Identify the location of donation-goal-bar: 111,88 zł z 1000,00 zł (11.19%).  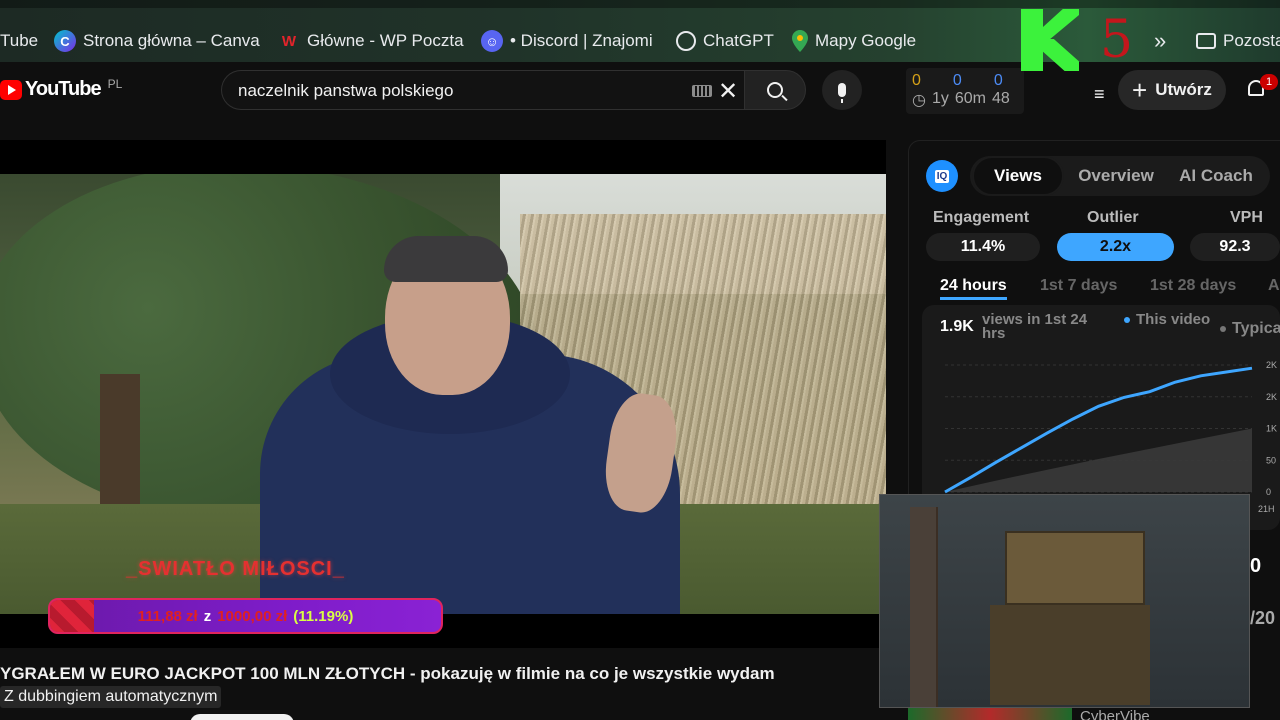
(245, 616).